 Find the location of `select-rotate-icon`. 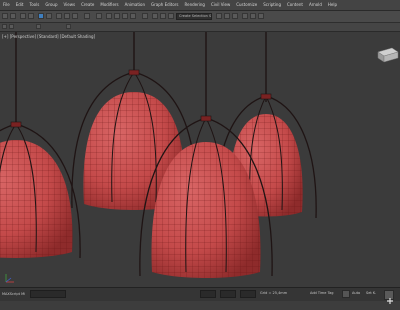

select-rotate-icon is located at coordinates (67, 16).